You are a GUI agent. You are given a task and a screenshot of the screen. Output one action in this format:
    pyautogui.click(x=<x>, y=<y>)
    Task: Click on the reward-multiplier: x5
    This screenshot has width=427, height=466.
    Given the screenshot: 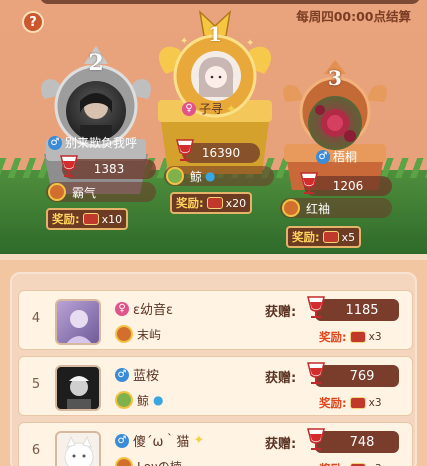 What is the action you would take?
    pyautogui.click(x=348, y=237)
    